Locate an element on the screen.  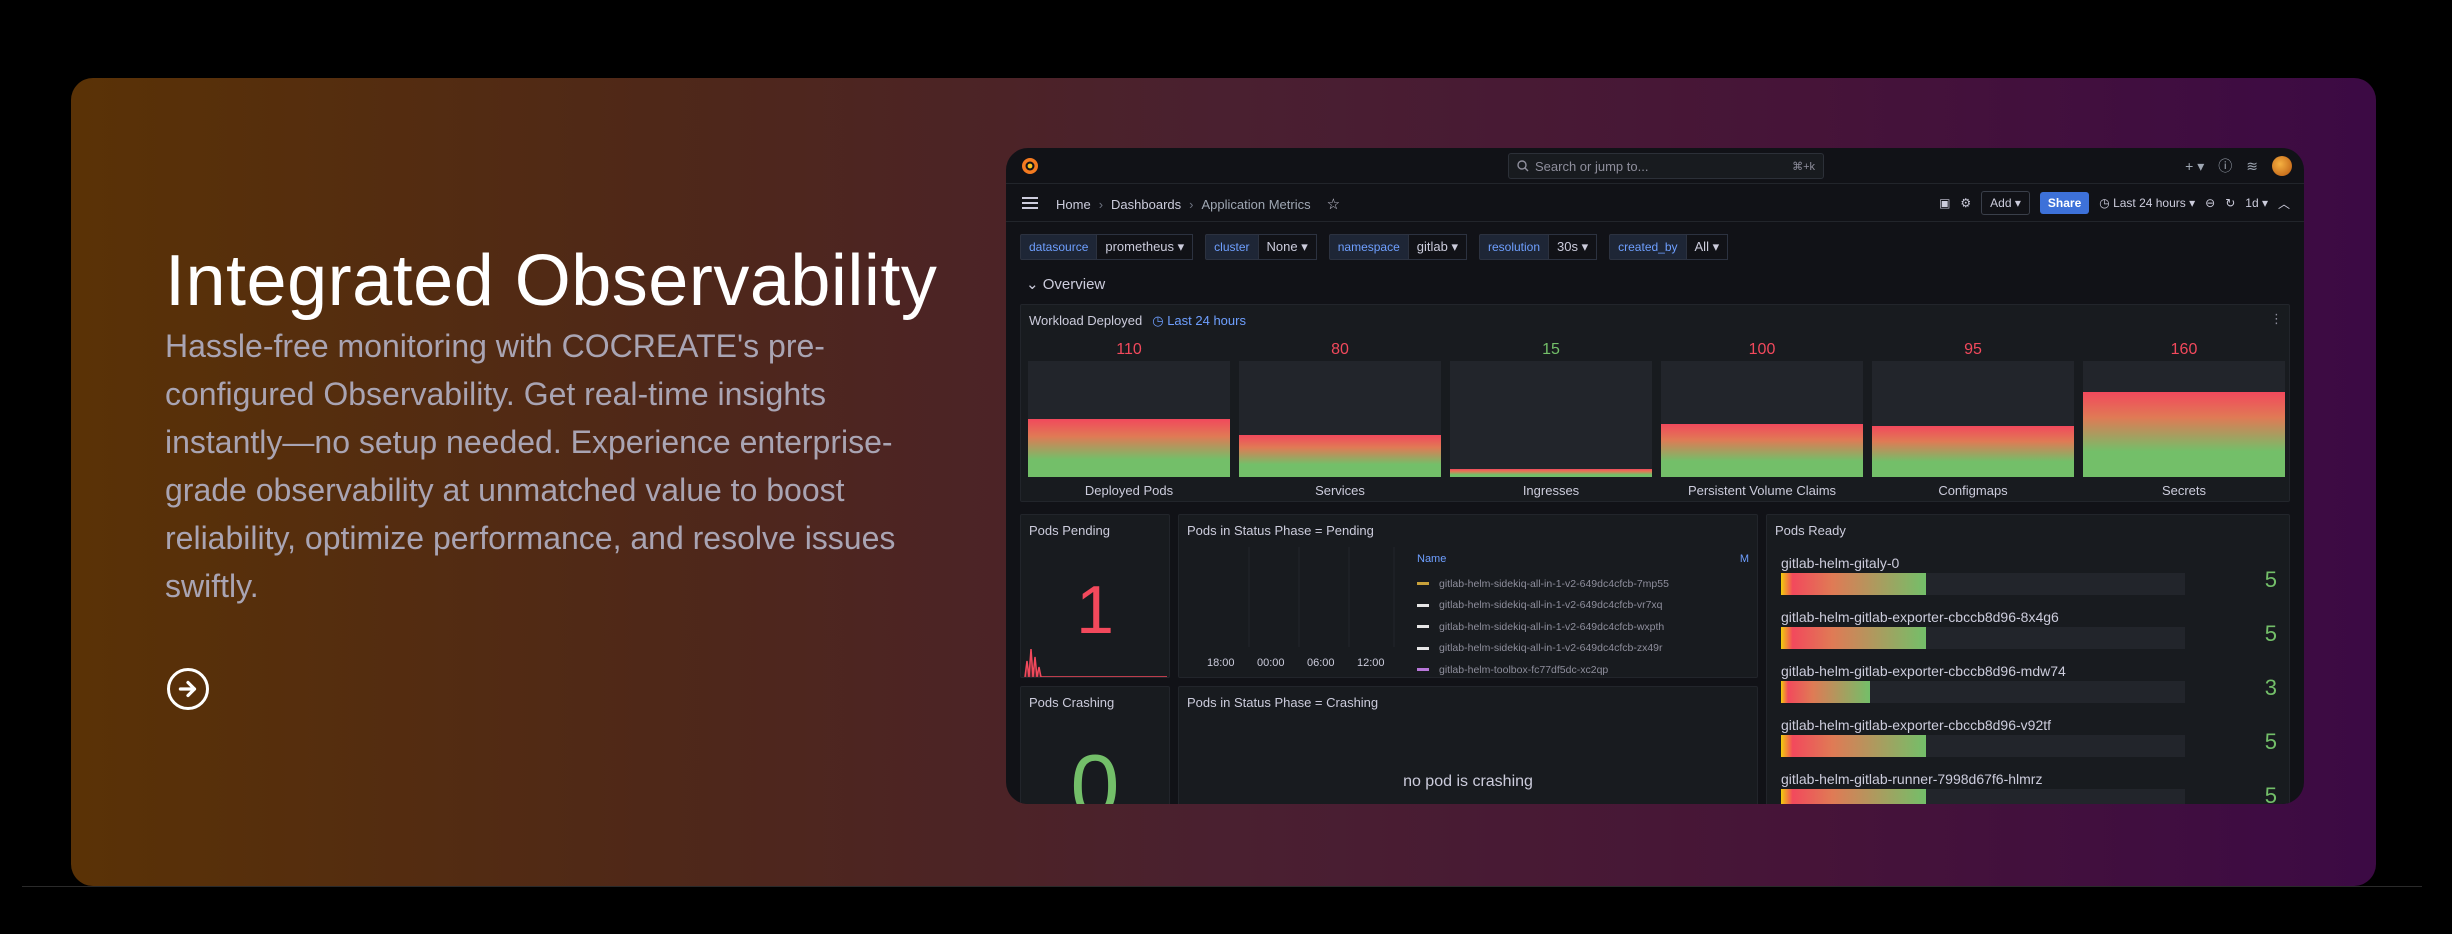
pod-name: gitlab-helm-gitaly-0 is located at coordinates (1840, 563).